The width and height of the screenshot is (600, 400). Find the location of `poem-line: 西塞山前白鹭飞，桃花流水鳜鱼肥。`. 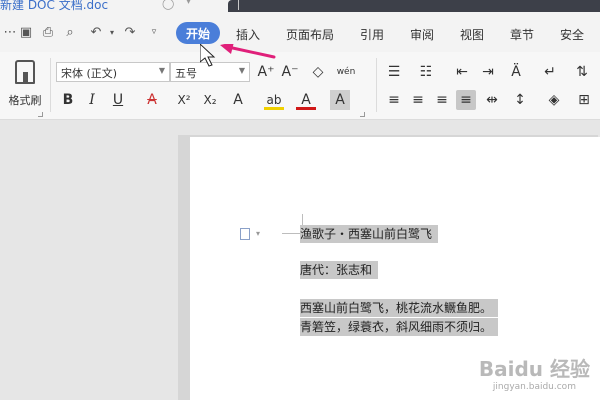

poem-line: 西塞山前白鹭飞，桃花流水鳜鱼肥。 is located at coordinates (399, 308).